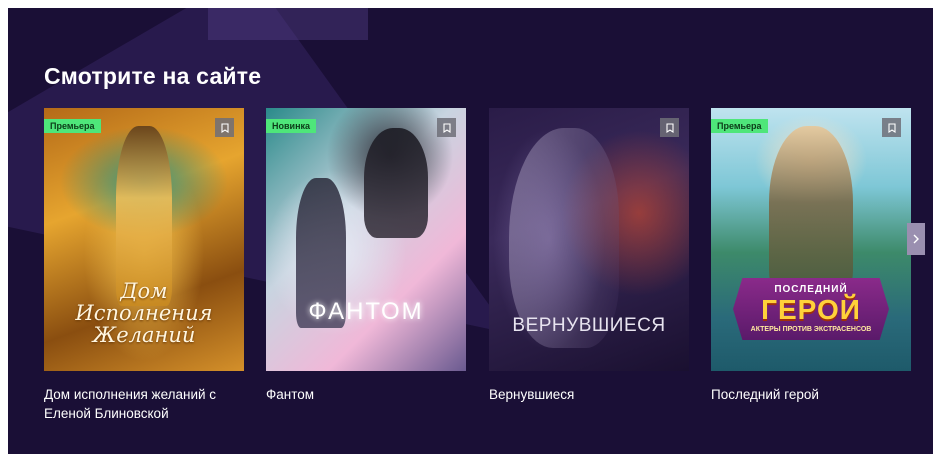 The image size is (933, 454). I want to click on card-vernuvshiesya: ВЕРНУВШИЕСЯ Вернувшиеся, so click(589, 256).